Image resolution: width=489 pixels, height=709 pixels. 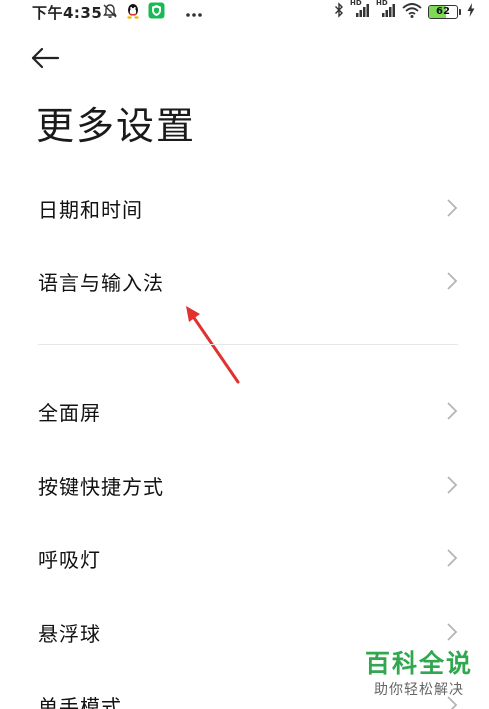 I want to click on back-button, so click(x=51, y=60).